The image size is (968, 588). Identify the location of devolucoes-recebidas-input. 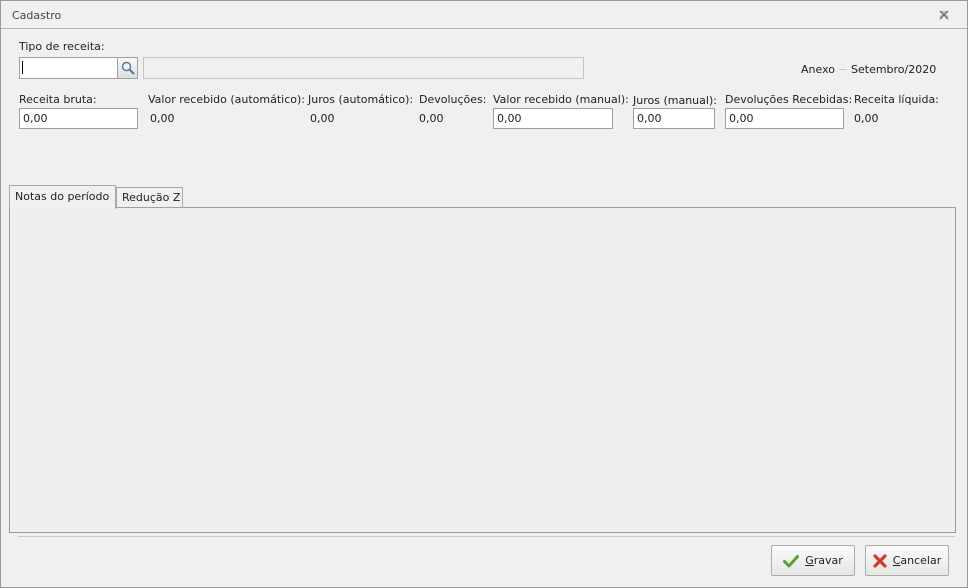
(784, 118).